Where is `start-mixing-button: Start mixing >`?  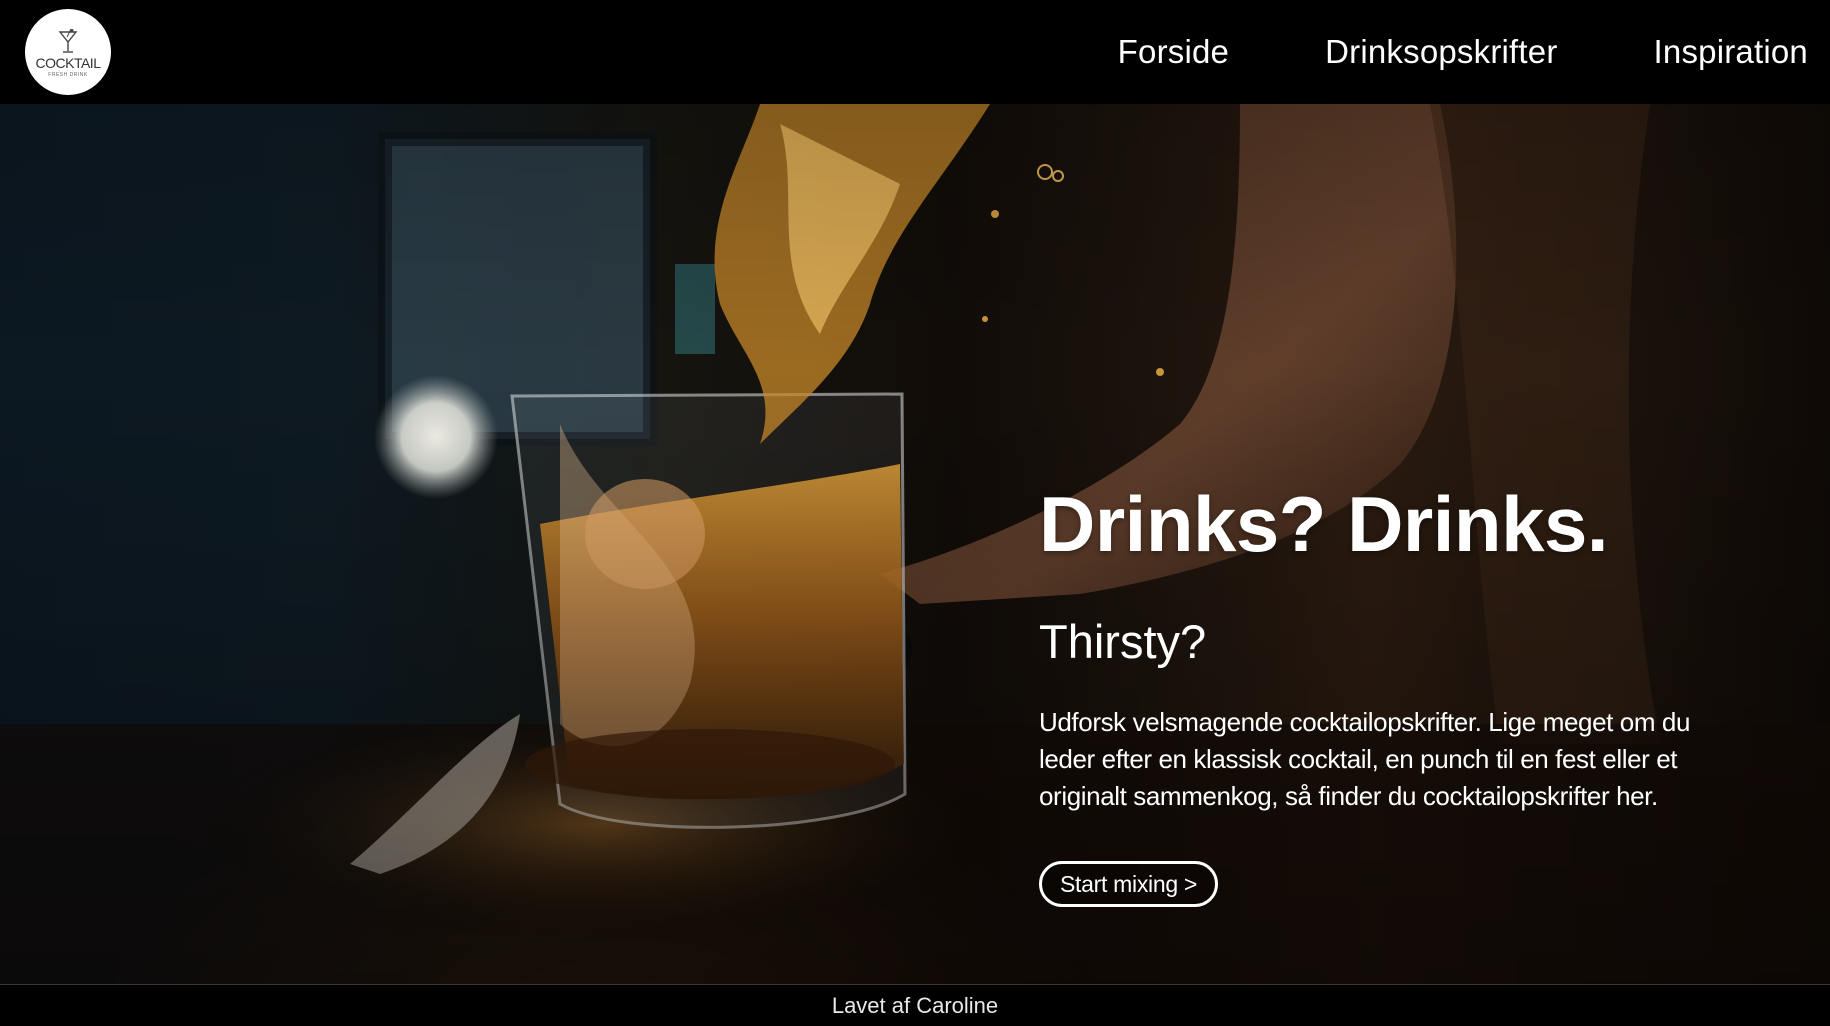 start-mixing-button: Start mixing > is located at coordinates (1129, 884).